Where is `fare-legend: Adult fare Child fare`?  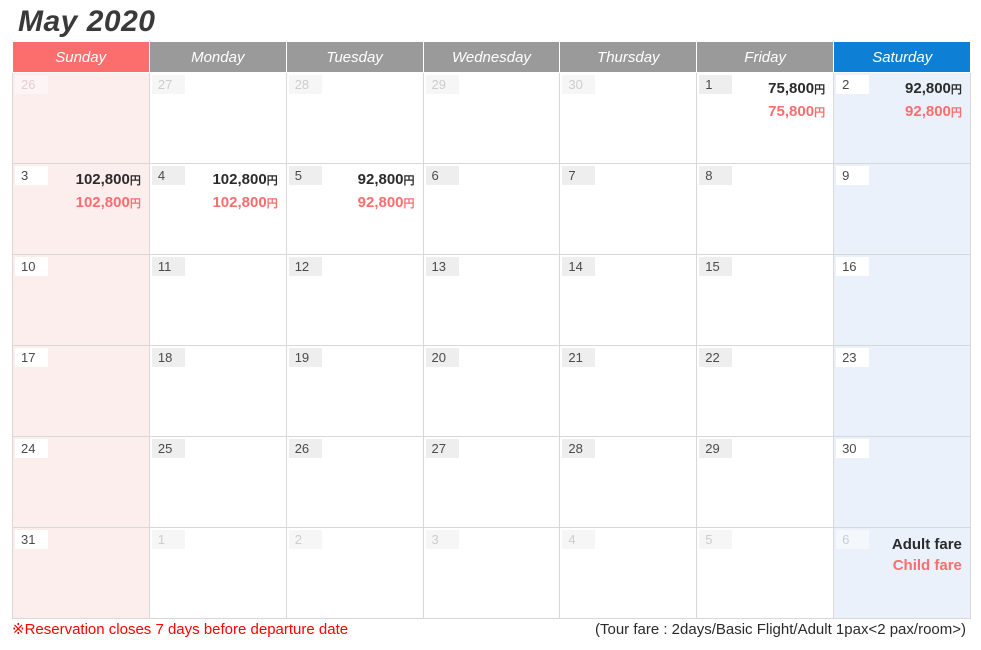 fare-legend: Adult fare Child fare is located at coordinates (919, 552).